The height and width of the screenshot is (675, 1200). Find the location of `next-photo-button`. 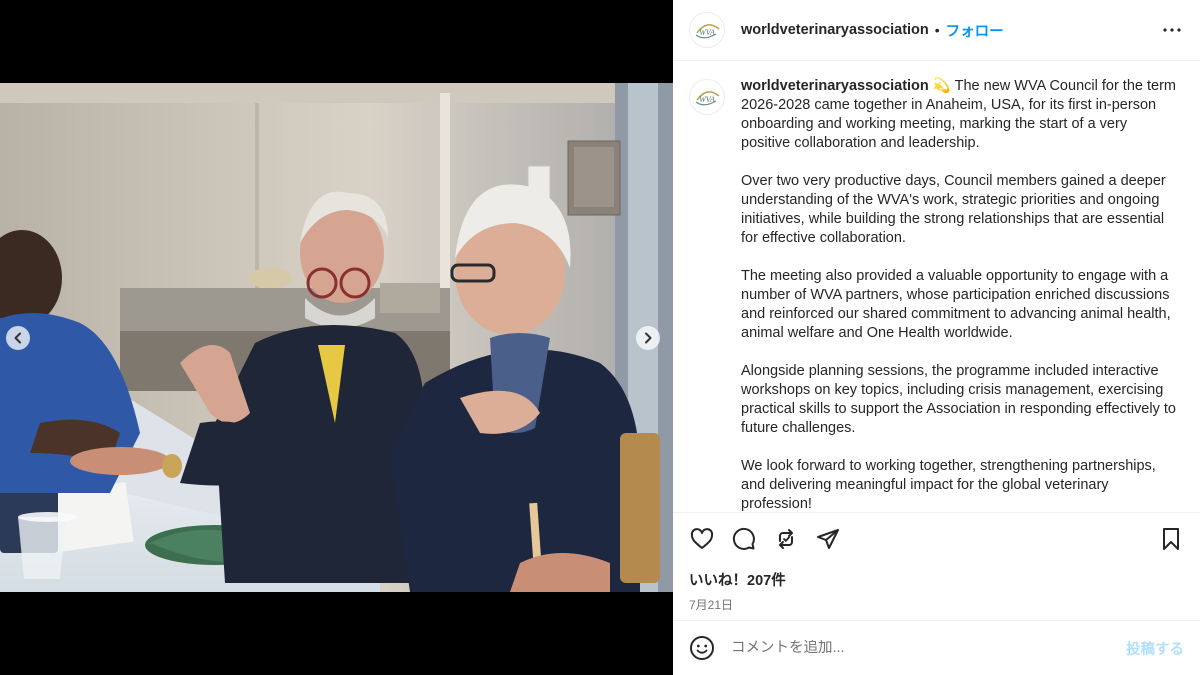

next-photo-button is located at coordinates (648, 338).